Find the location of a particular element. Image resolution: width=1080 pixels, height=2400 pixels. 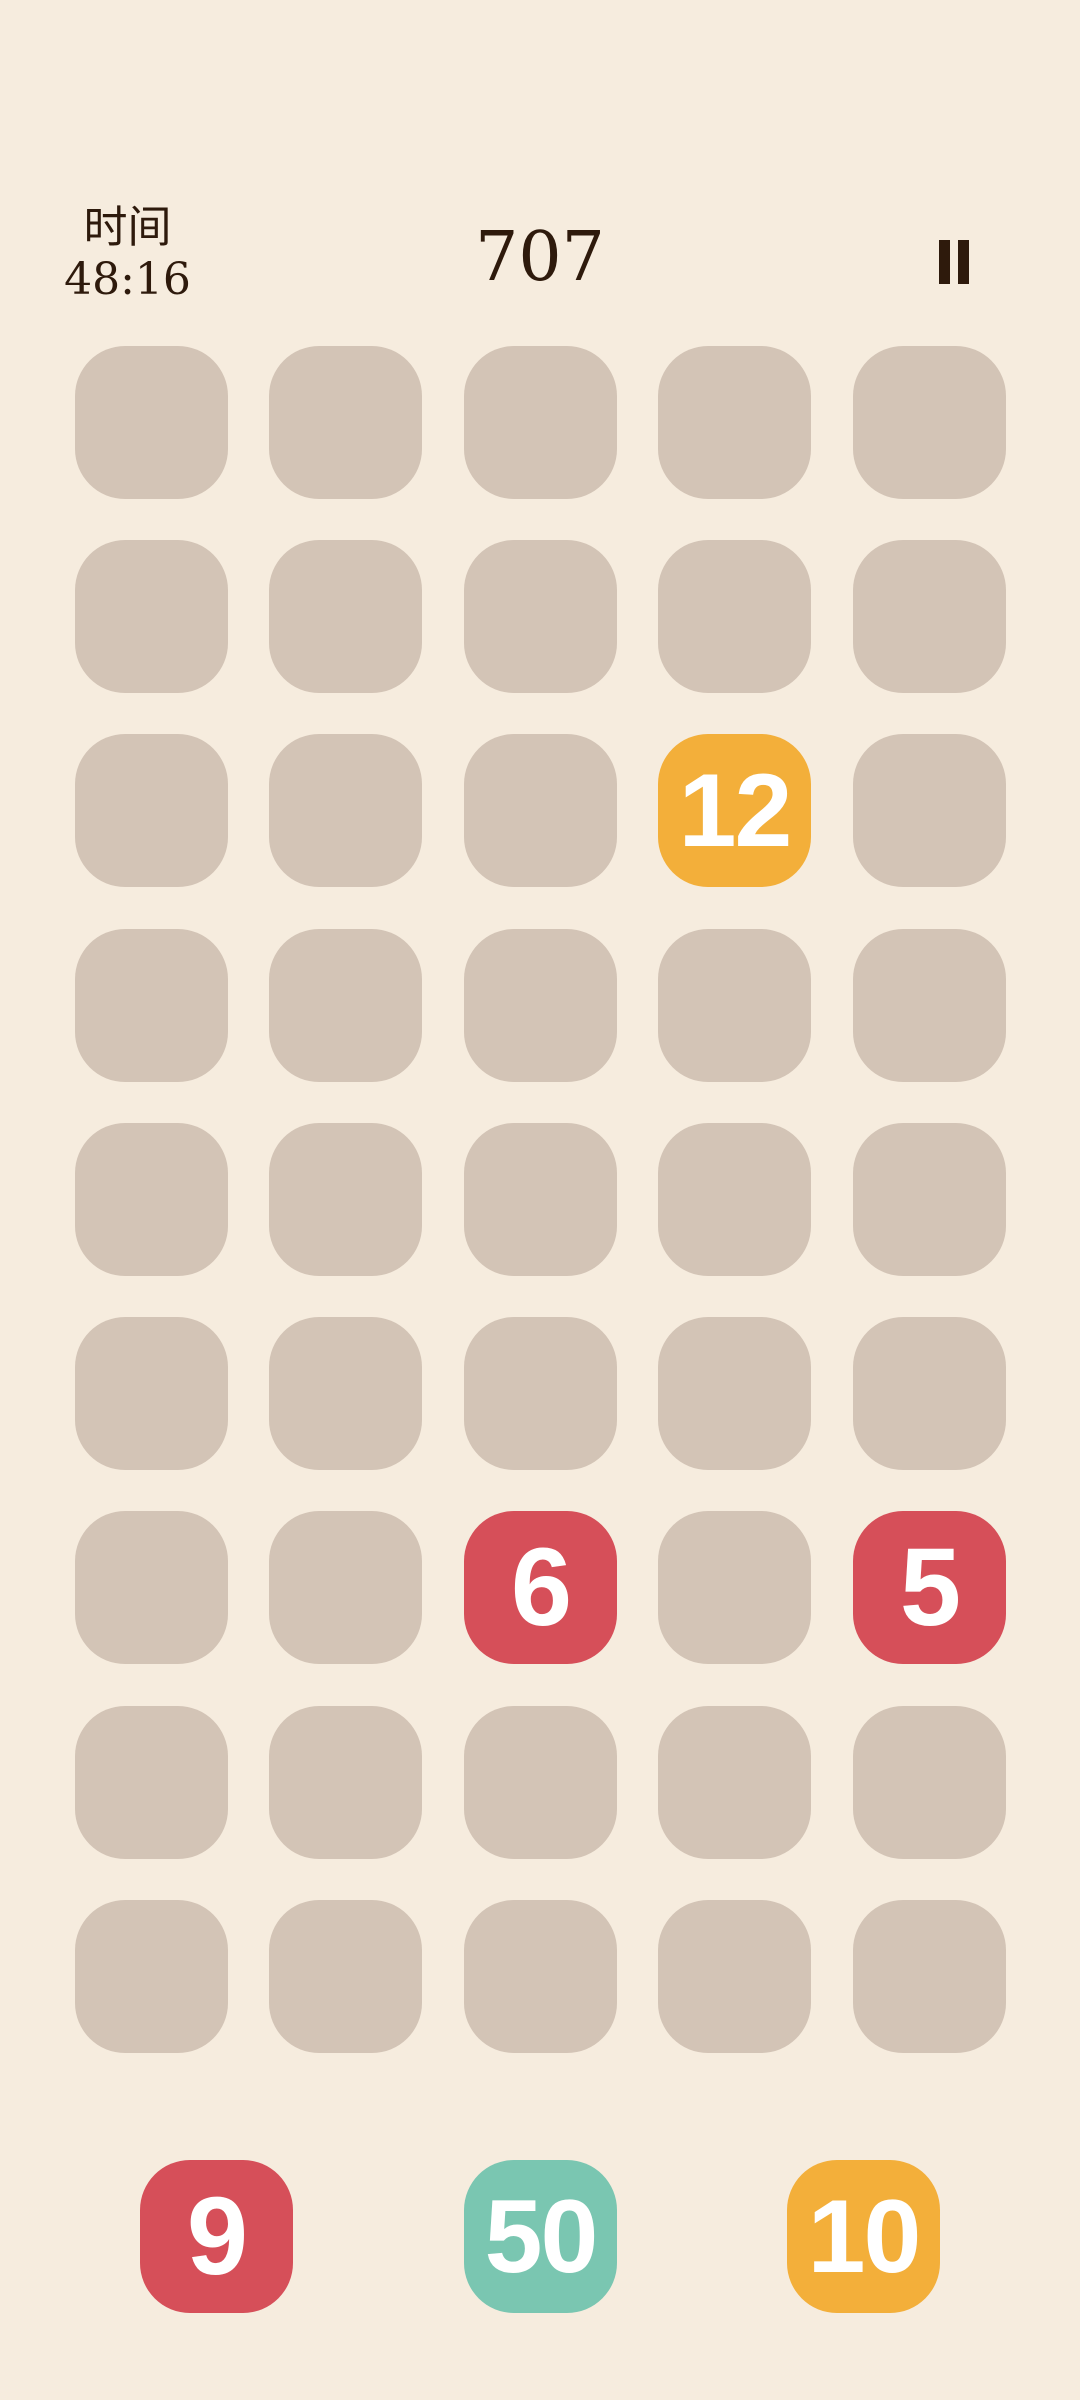

board-tile: 5 is located at coordinates (929, 1587).